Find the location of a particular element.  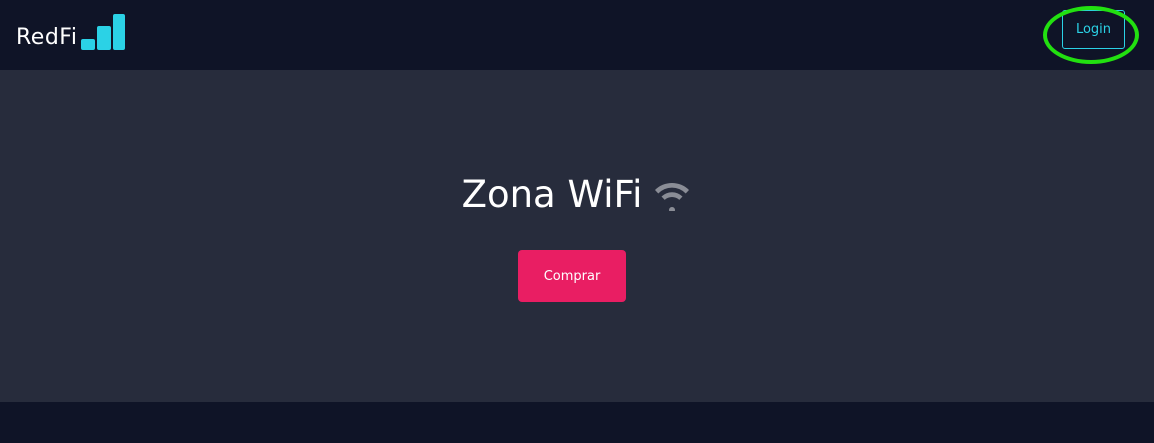

signal-bars-icon is located at coordinates (102, 32).